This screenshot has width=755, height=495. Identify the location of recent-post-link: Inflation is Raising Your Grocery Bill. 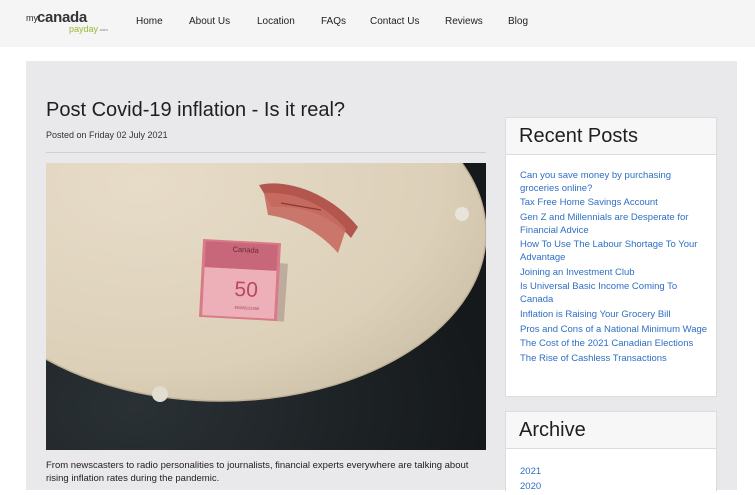
(614, 315).